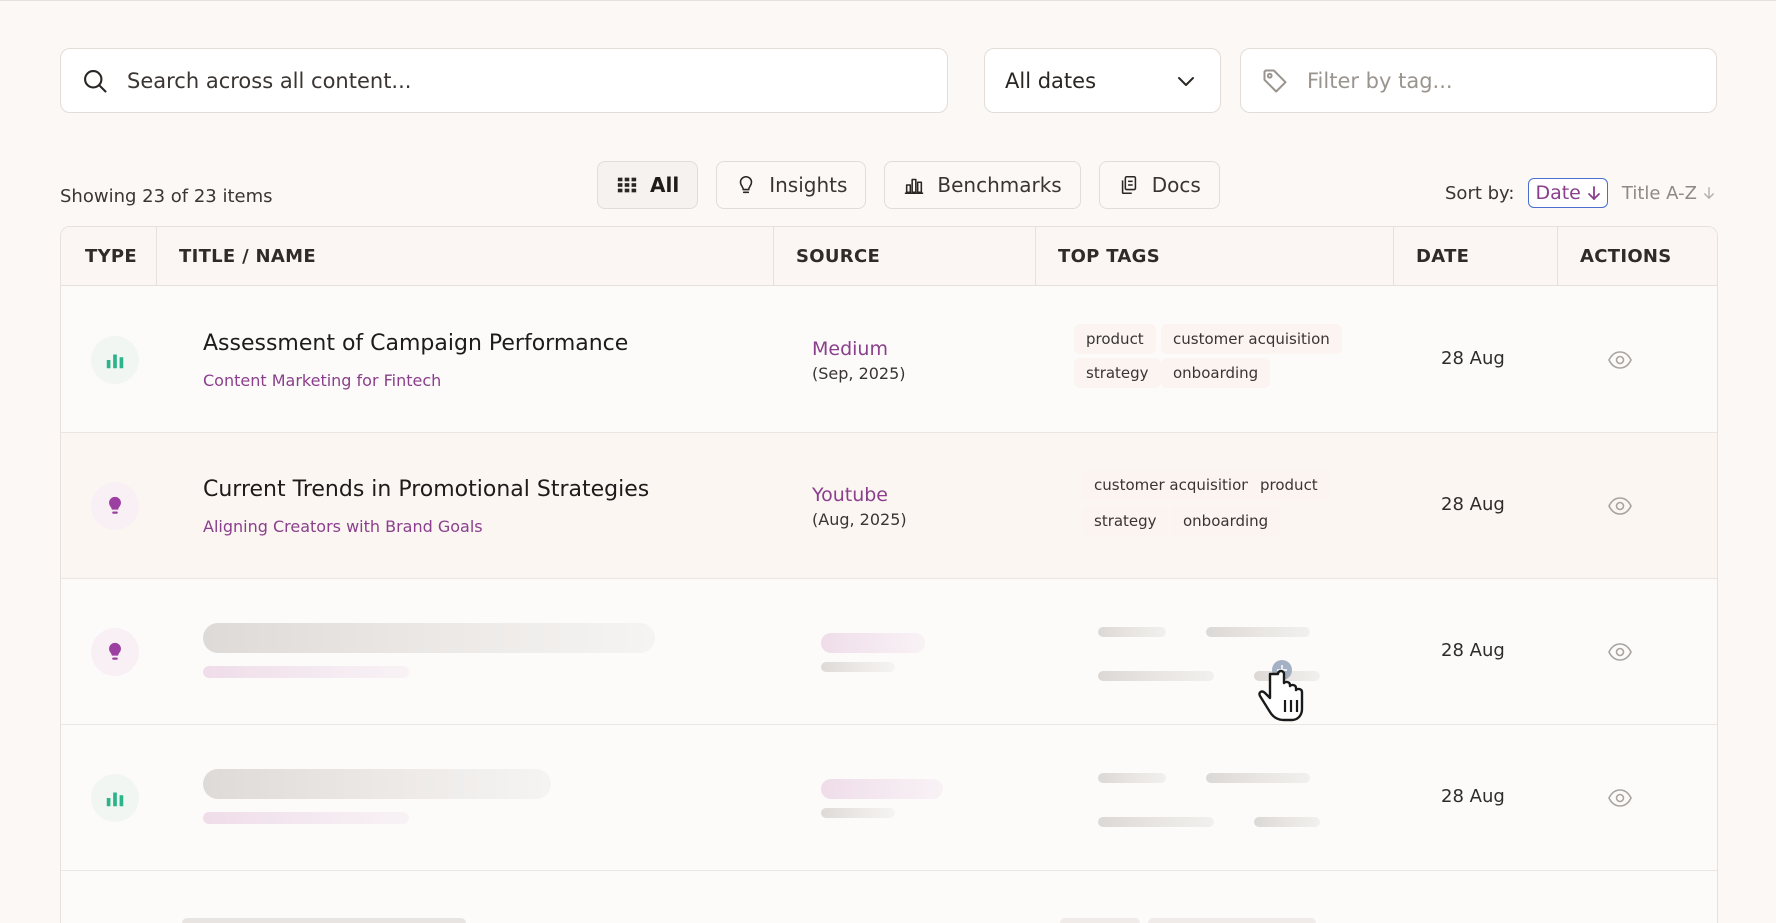  I want to click on tag-filter-input, so click(1507, 80).